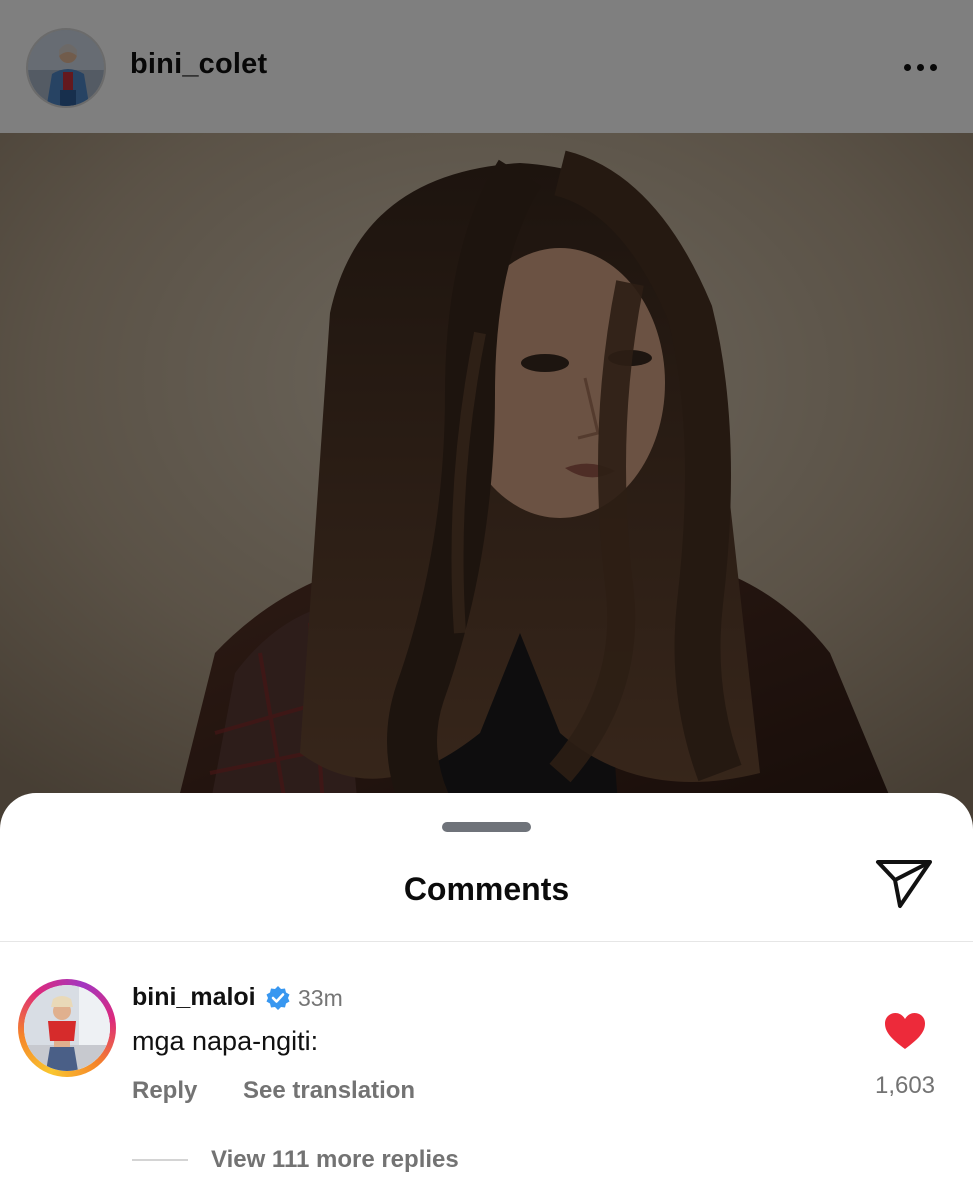  What do you see at coordinates (486, 66) in the screenshot?
I see `post-header: bini_colet` at bounding box center [486, 66].